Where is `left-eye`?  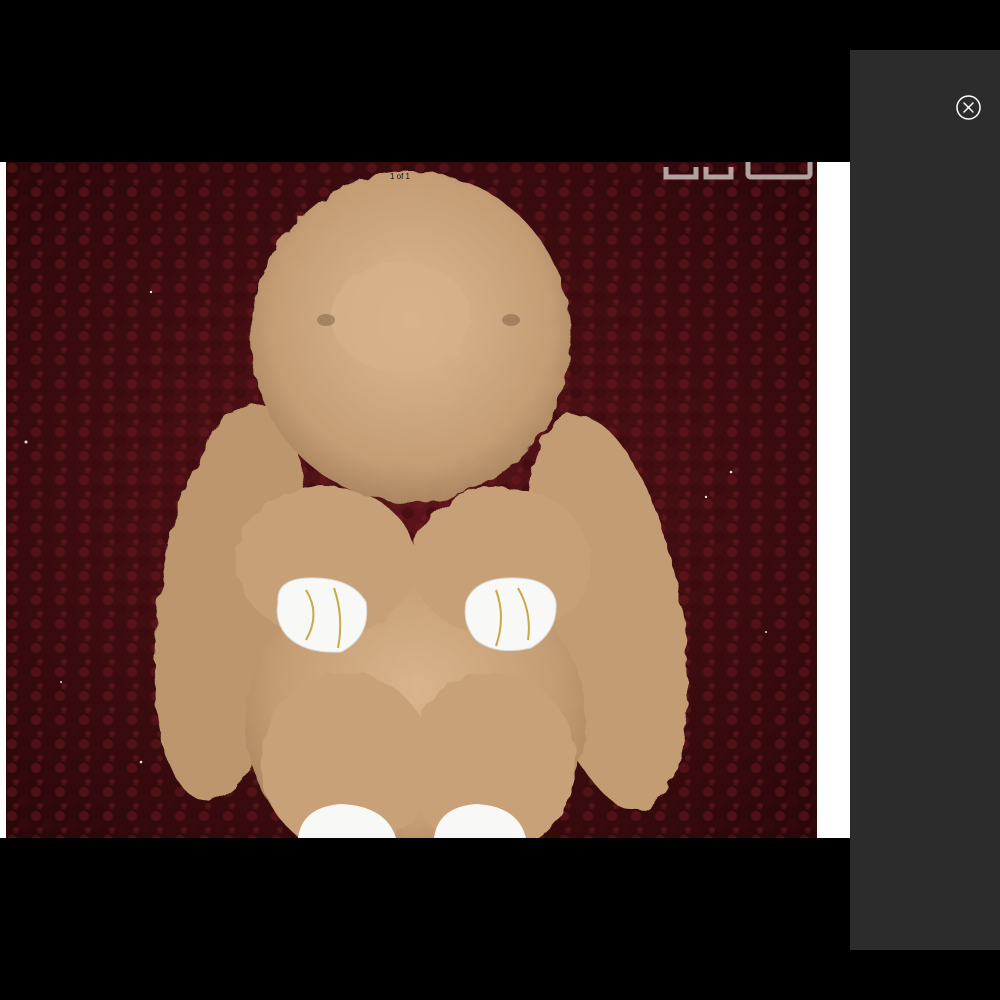 left-eye is located at coordinates (326, 320).